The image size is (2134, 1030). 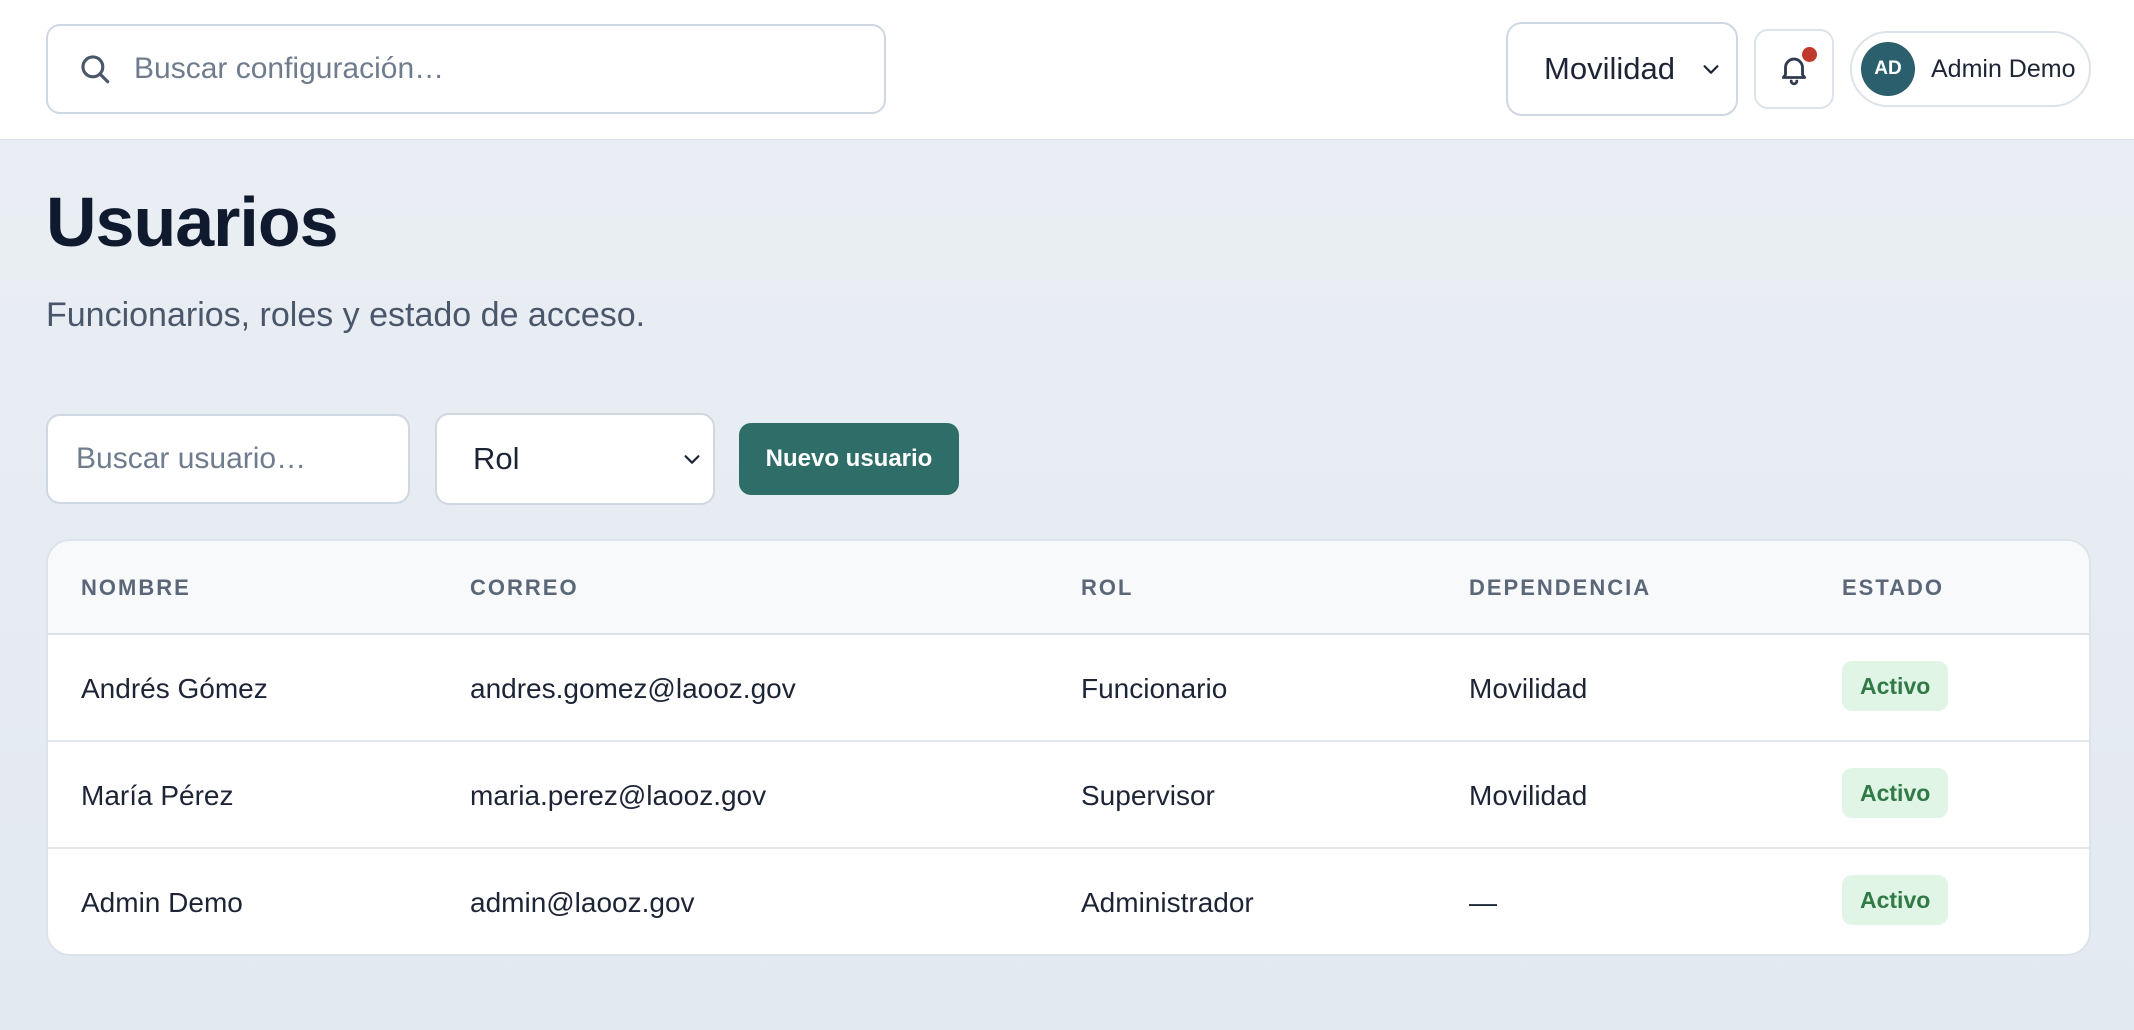 I want to click on user-search-input, so click(x=236, y=459).